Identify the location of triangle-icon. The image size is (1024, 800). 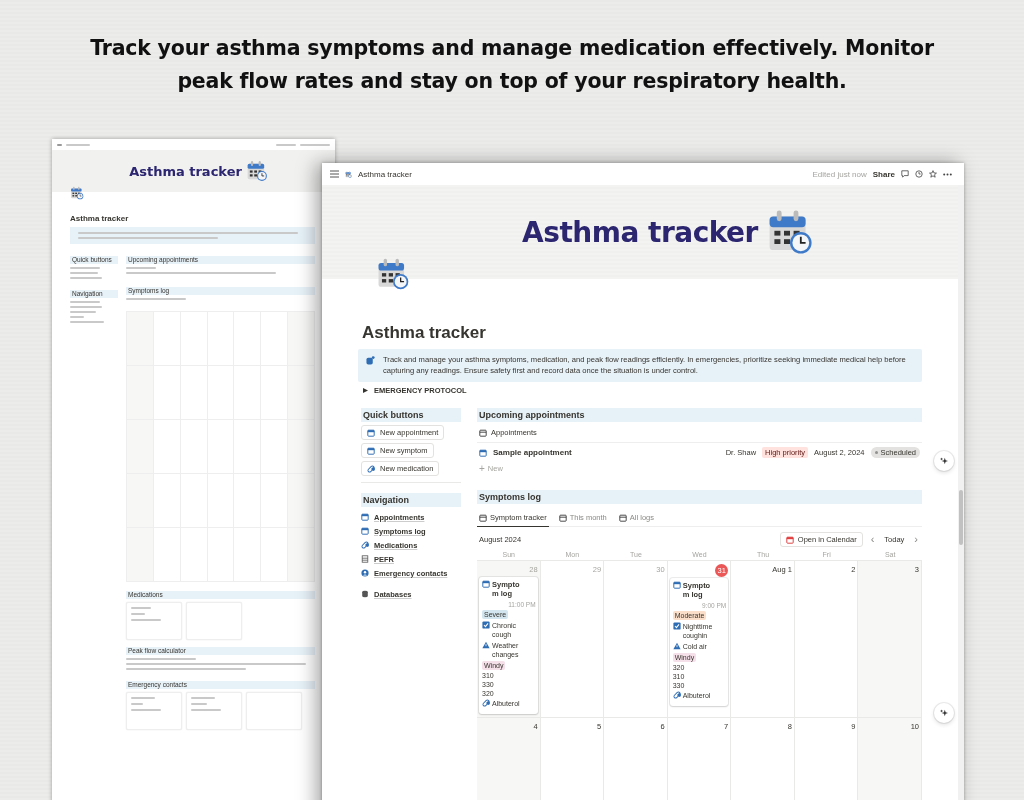
(365, 390).